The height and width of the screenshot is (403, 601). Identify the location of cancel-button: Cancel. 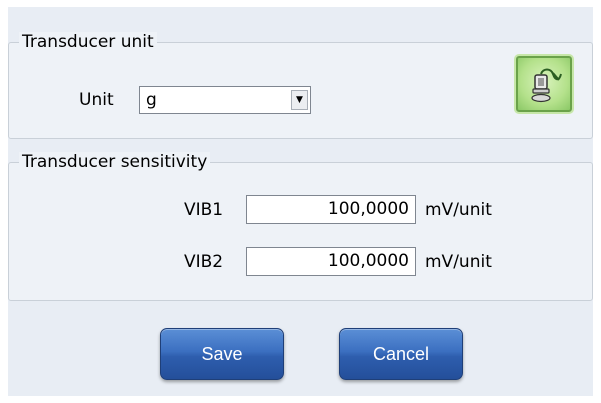
(401, 354).